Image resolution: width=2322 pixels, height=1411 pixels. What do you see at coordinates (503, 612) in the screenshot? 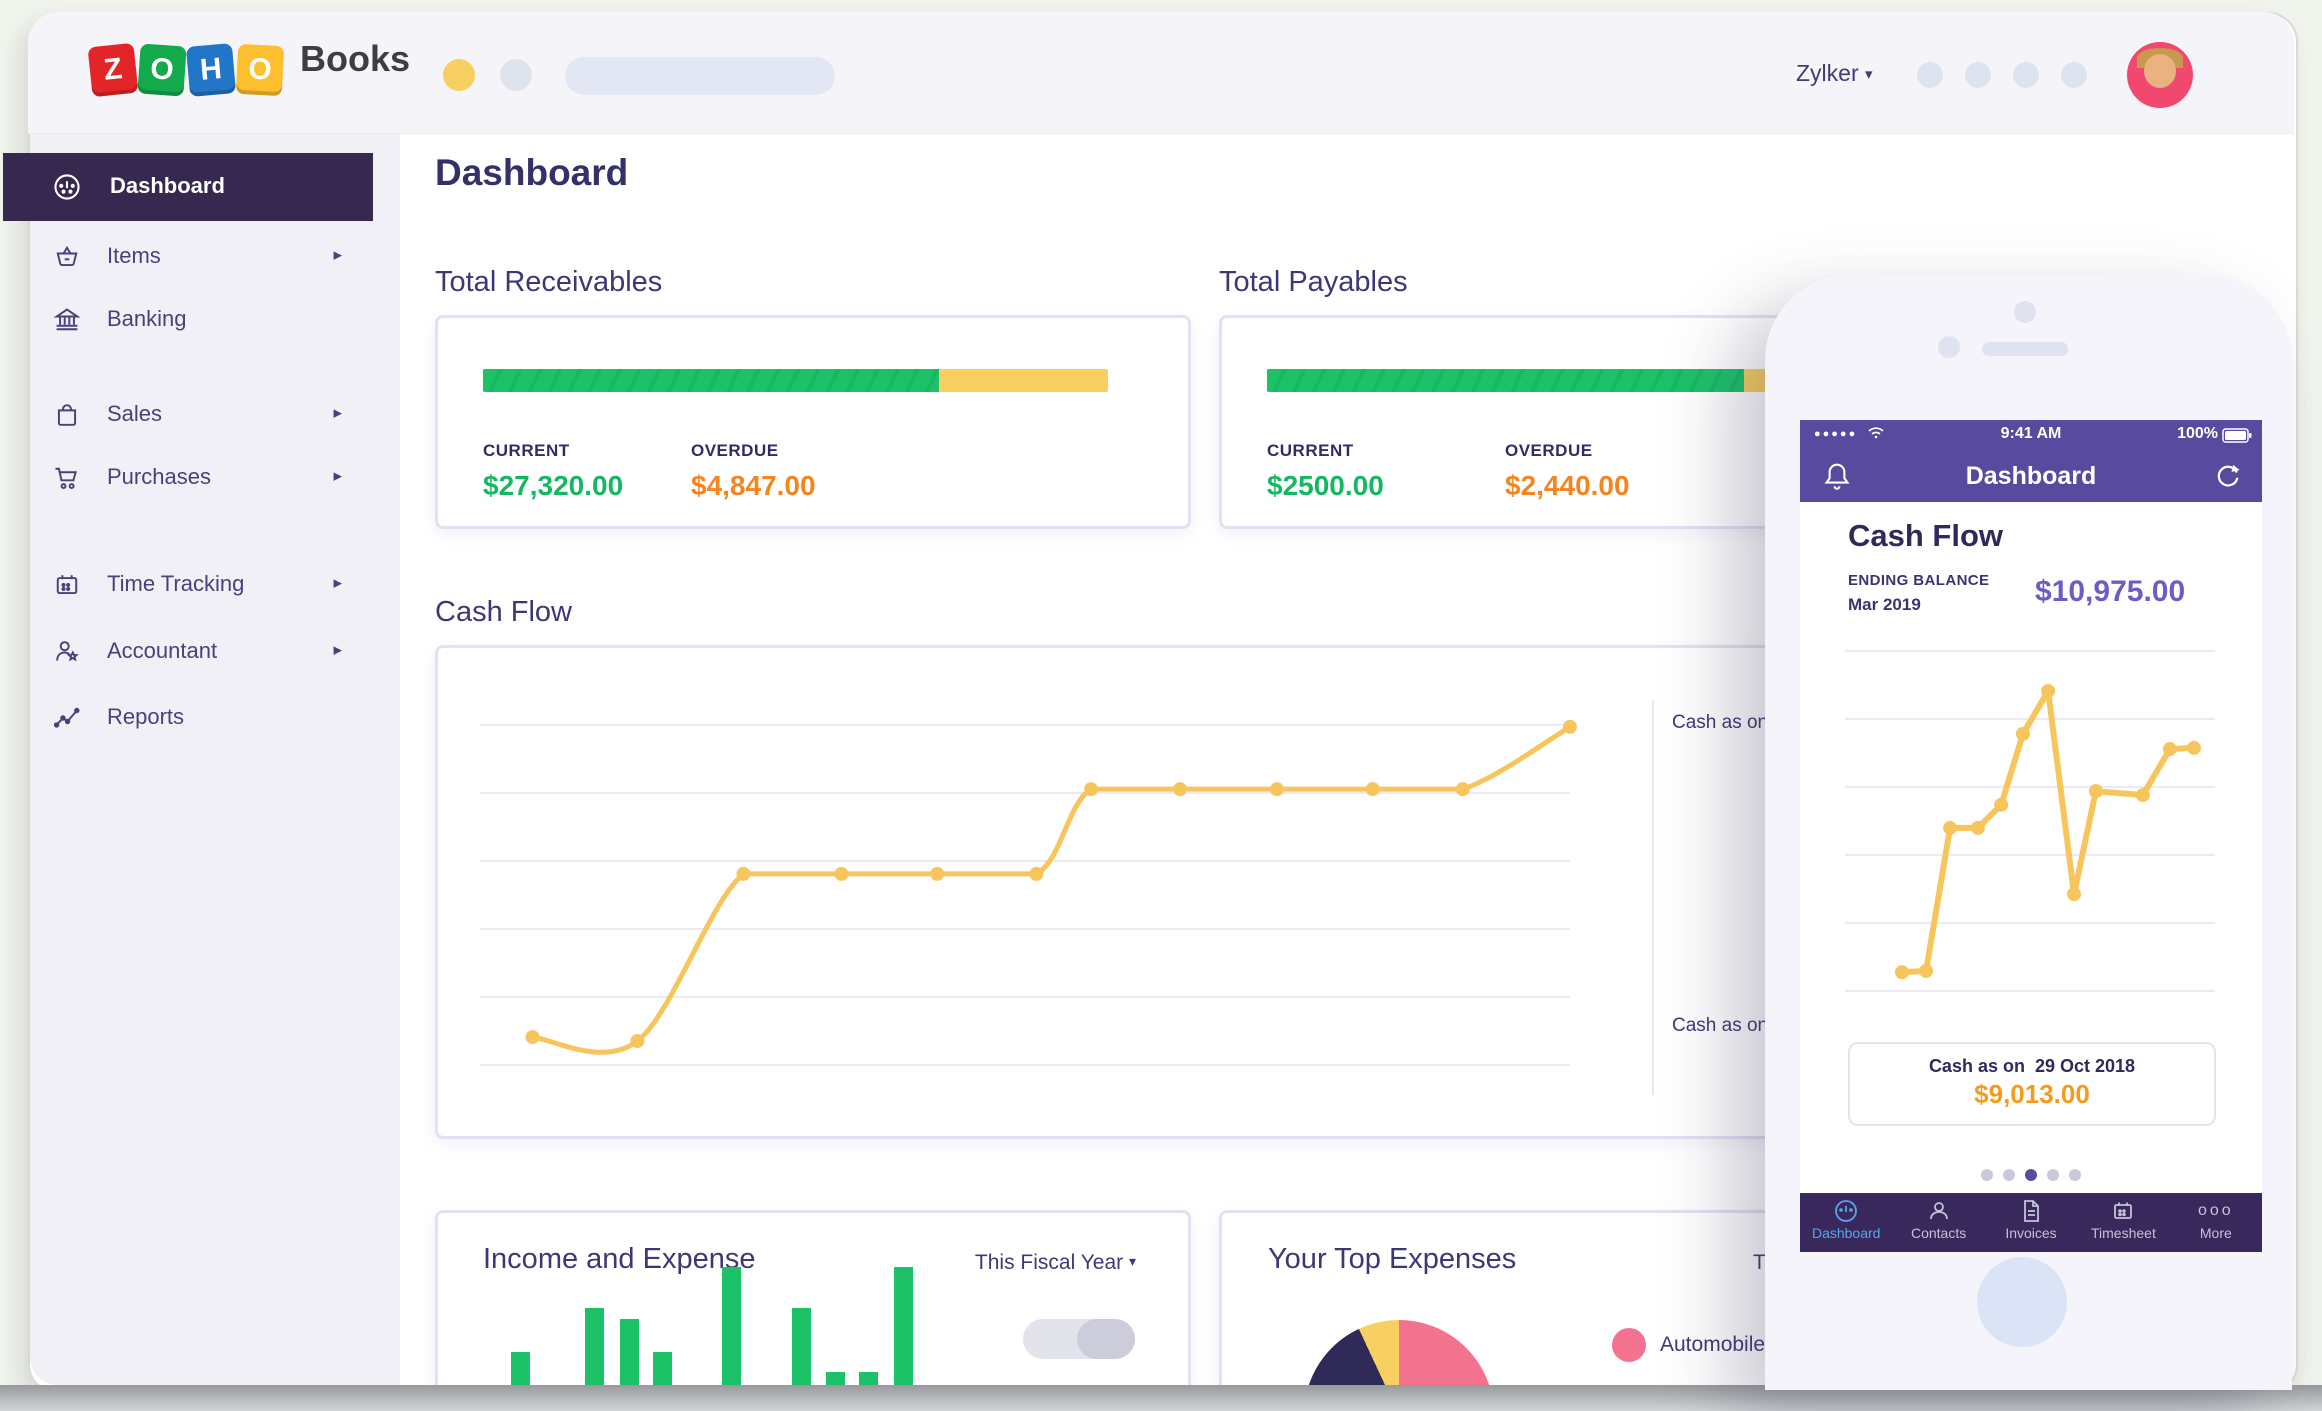
I see `cash-flow-title: Cash Flow` at bounding box center [503, 612].